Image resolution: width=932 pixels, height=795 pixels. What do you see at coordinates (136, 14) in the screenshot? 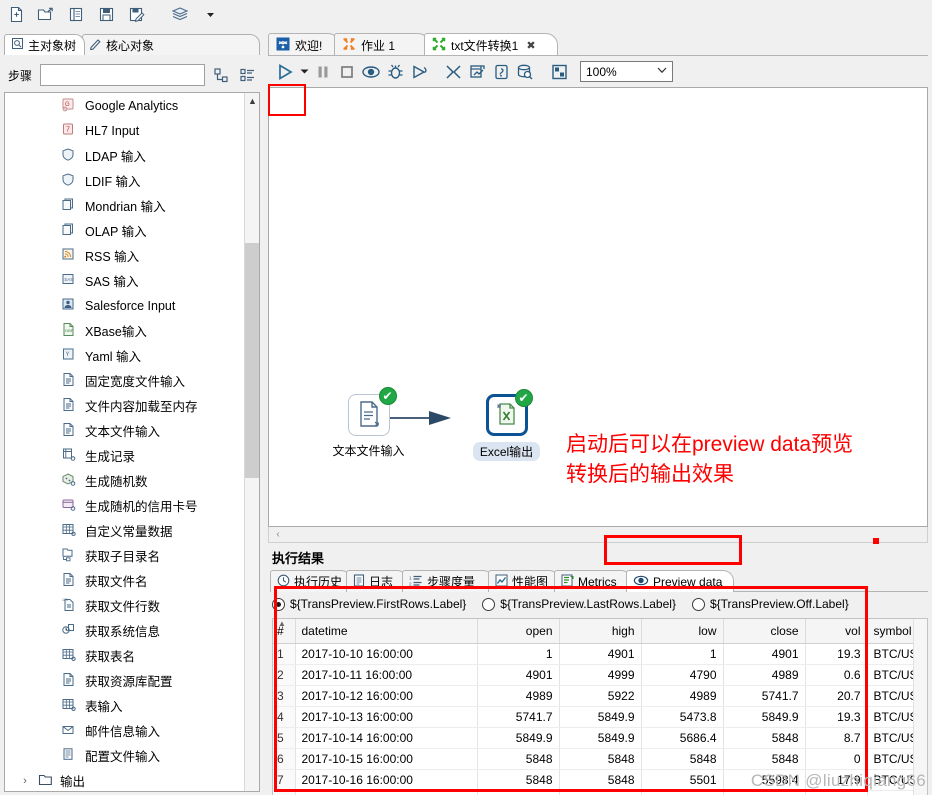
I see `save-as-icon` at bounding box center [136, 14].